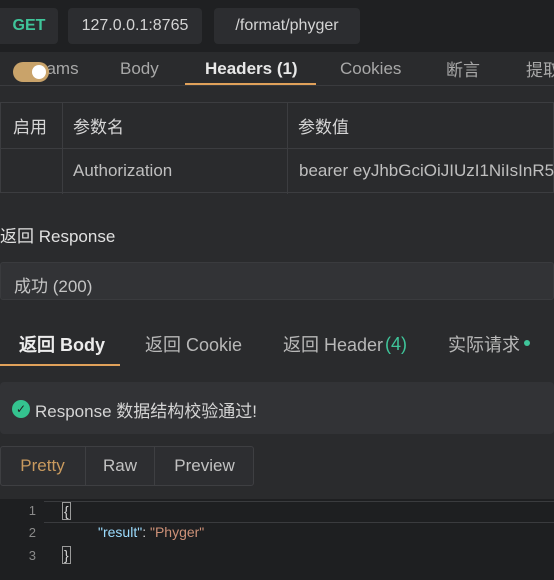  Describe the element at coordinates (62, 344) in the screenshot. I see `tab-response-body: 返回 Body` at that location.